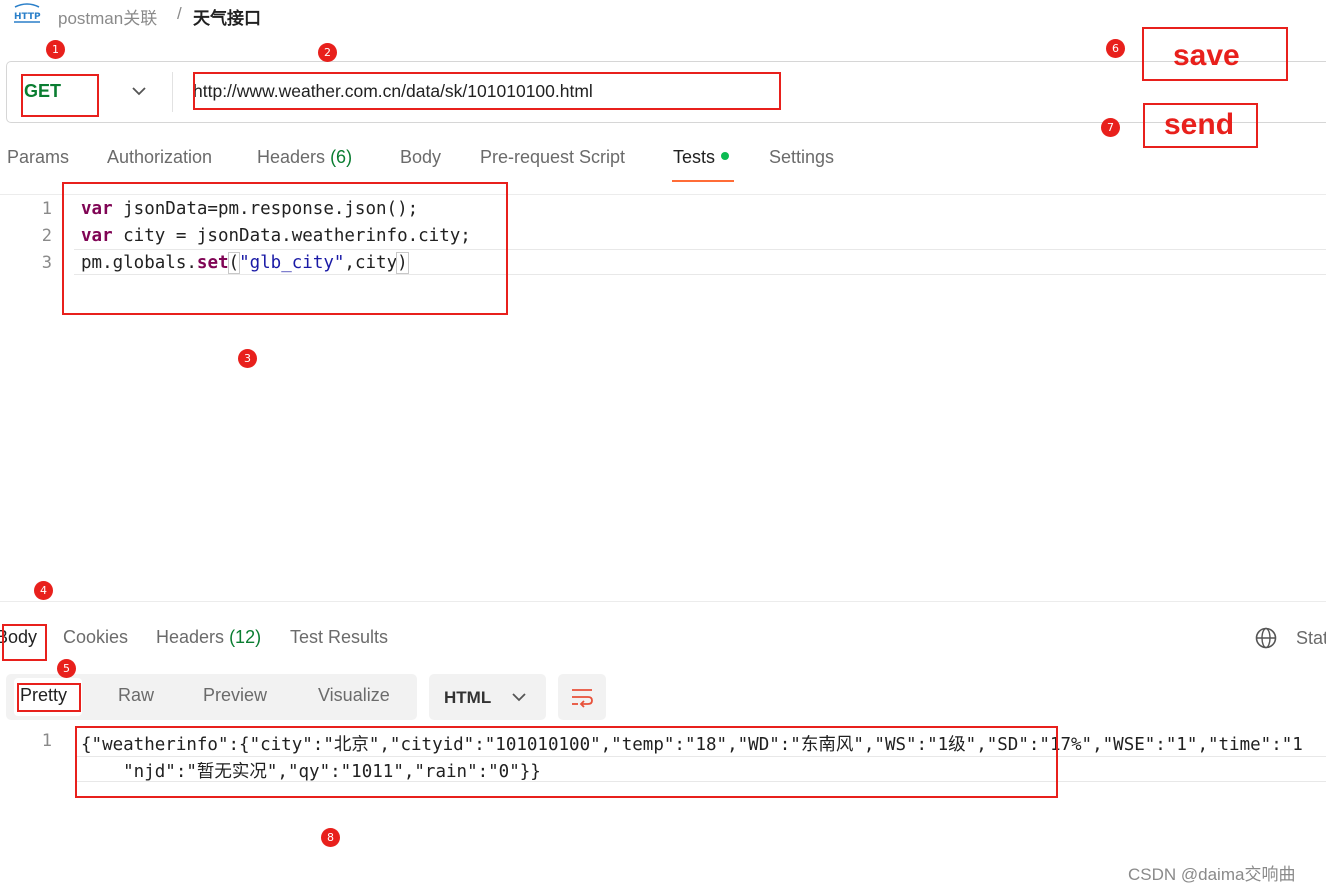 This screenshot has width=1326, height=890. Describe the element at coordinates (235, 695) in the screenshot. I see `view-preview: Preview` at that location.